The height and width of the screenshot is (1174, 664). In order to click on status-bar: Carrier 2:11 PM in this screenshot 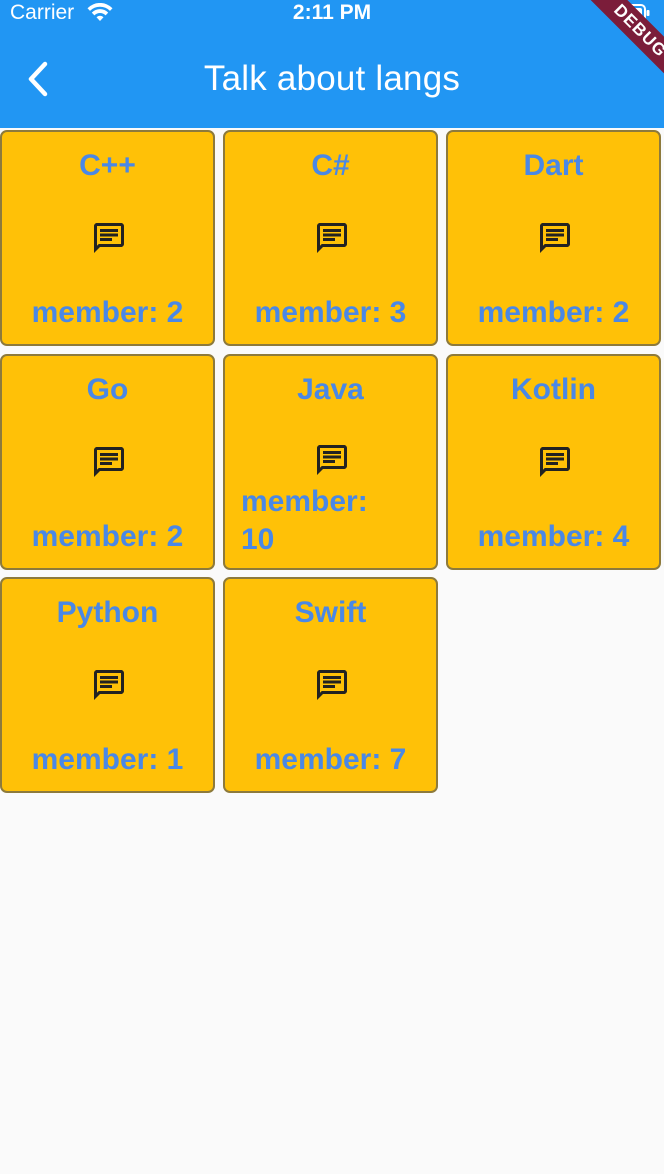, I will do `click(332, 15)`.